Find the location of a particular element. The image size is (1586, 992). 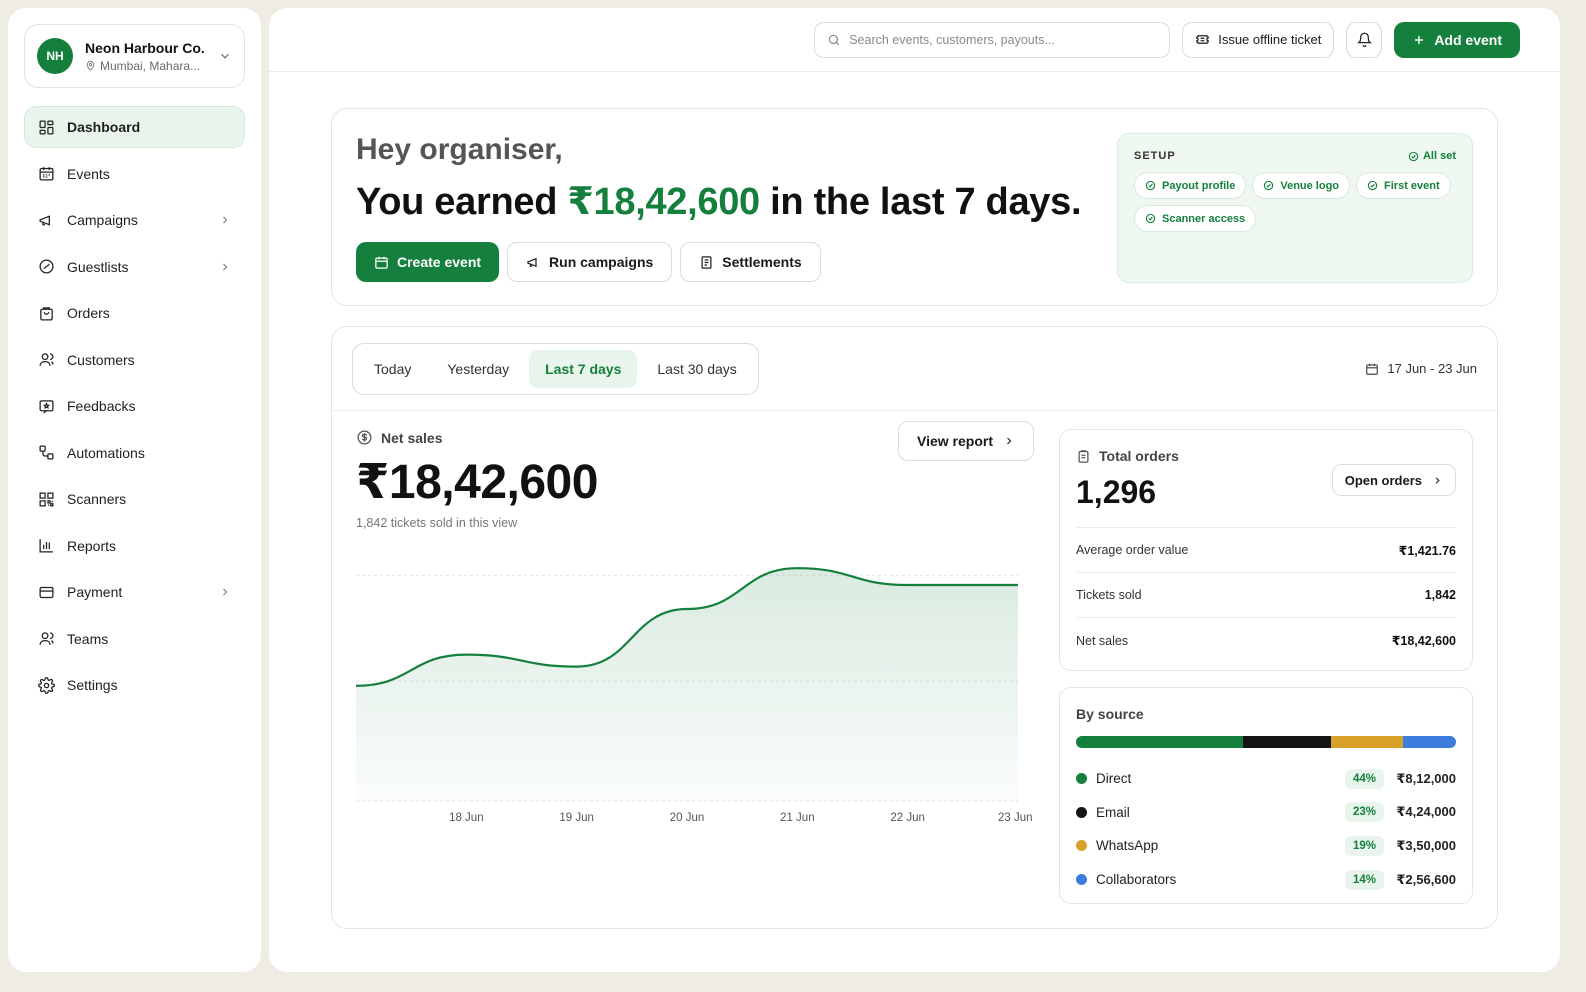

sidebar-item-customers: Customers is located at coordinates (134, 360).